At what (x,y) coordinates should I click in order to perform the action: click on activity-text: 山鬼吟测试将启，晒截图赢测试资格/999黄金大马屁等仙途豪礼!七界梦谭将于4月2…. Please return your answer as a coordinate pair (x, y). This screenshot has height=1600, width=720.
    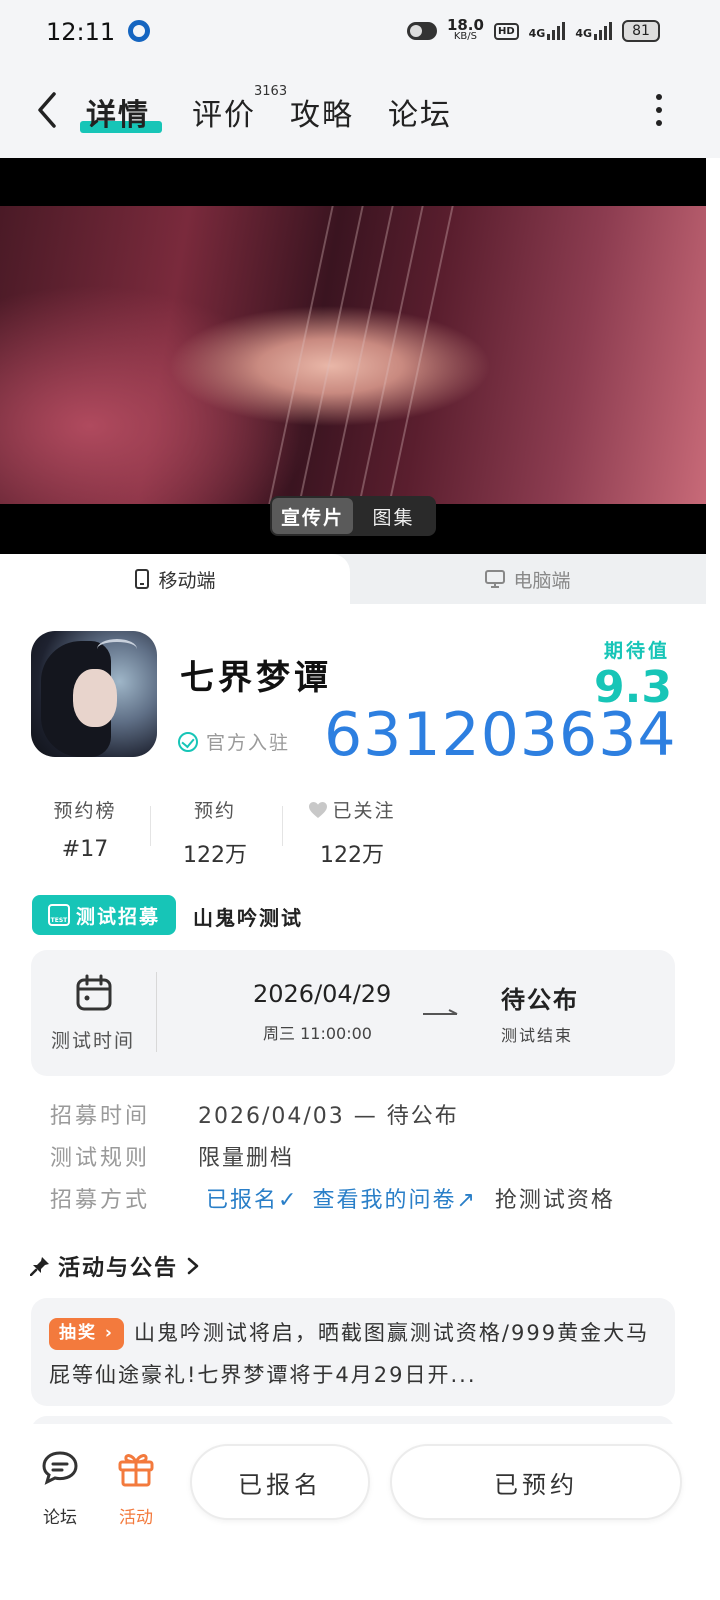
    Looking at the image, I should click on (349, 1354).